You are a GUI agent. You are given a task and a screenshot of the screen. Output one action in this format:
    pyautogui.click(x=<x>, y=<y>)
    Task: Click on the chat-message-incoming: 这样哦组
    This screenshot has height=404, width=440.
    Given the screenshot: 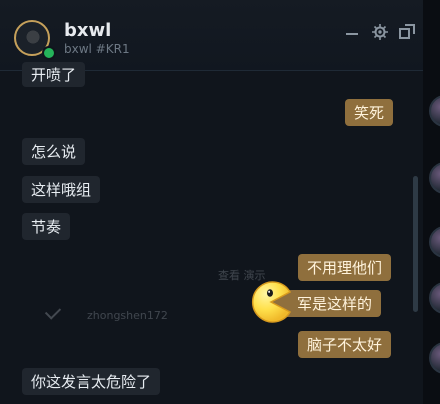 What is the action you would take?
    pyautogui.click(x=61, y=189)
    